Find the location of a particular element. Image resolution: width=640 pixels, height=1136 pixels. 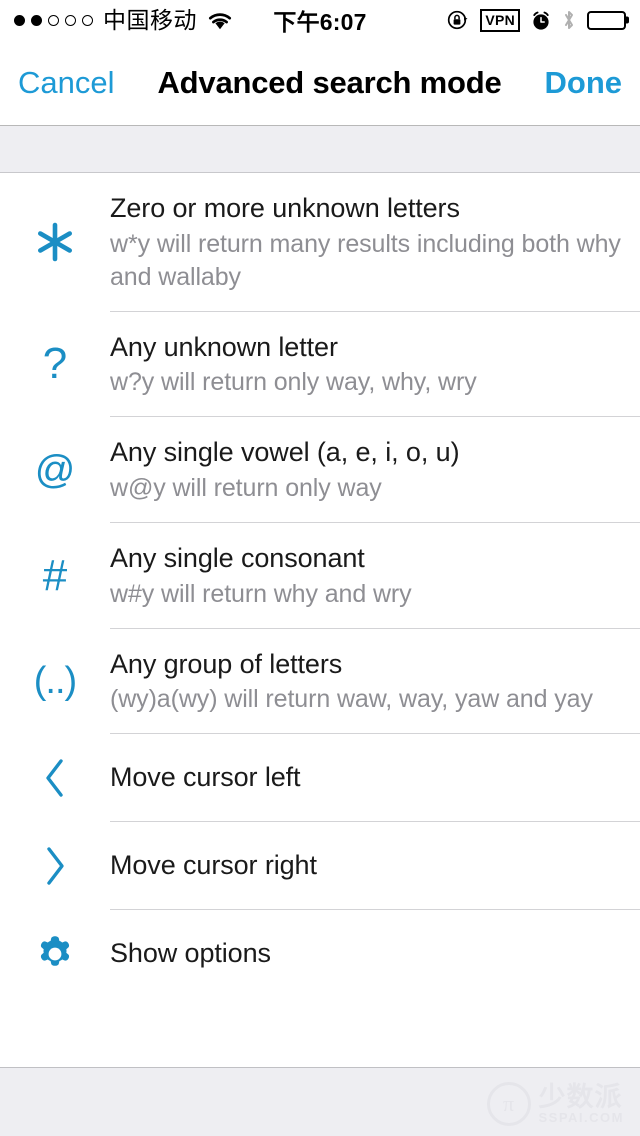

watermark-pi-icon: π is located at coordinates (508, 1104).